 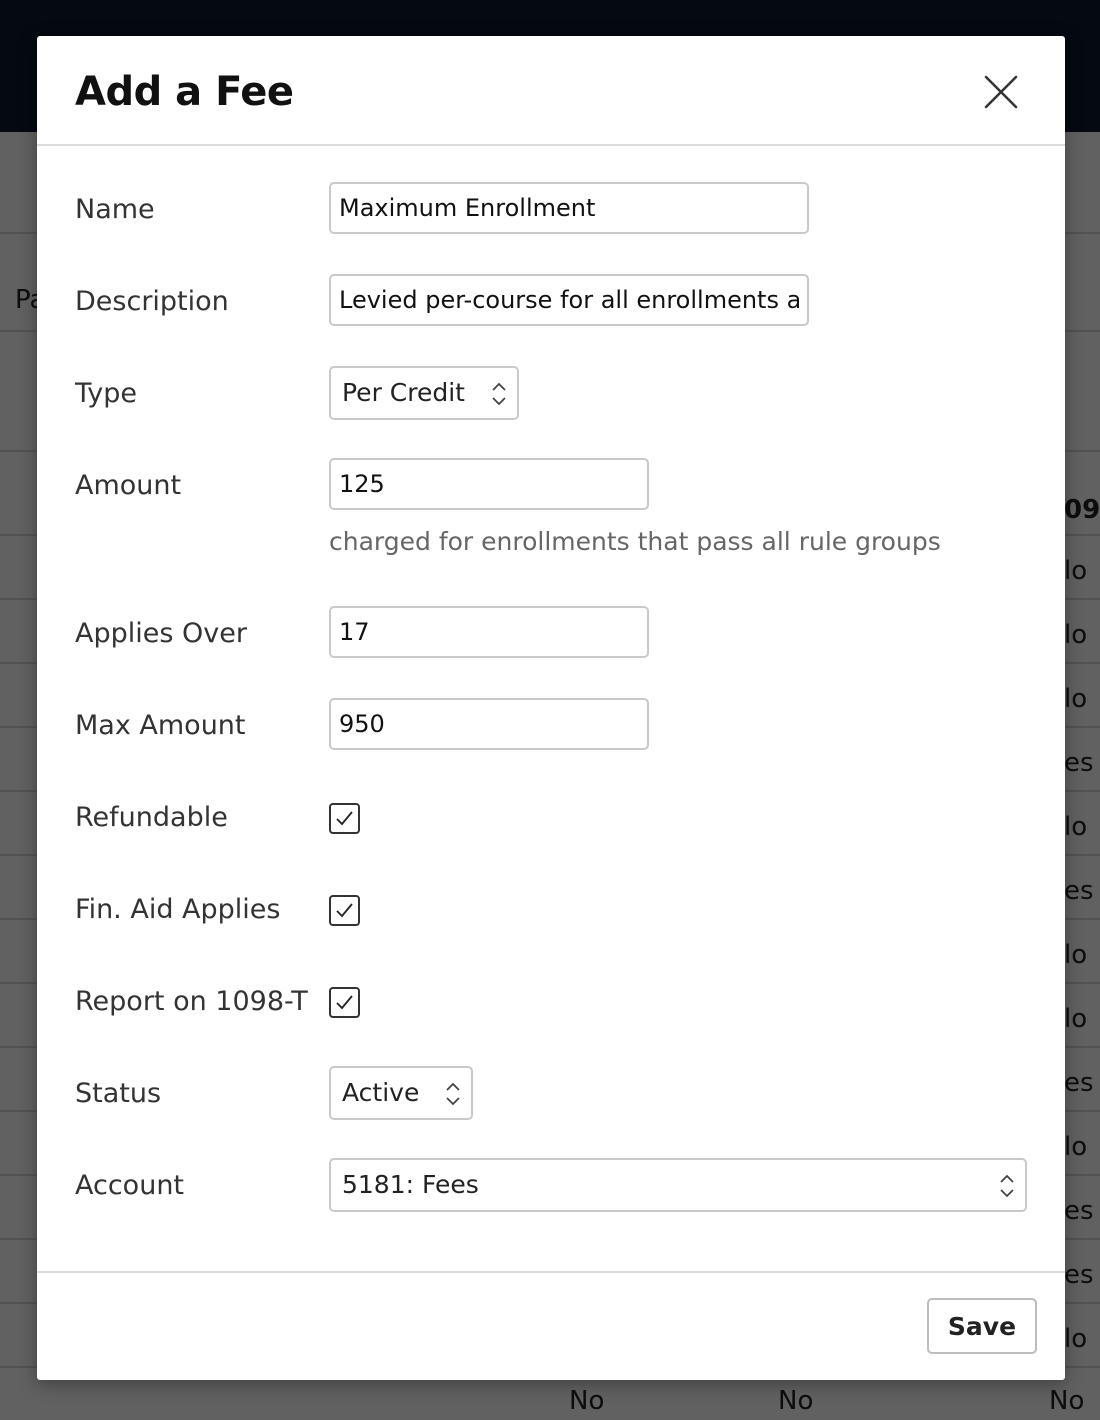 What do you see at coordinates (130, 1185) in the screenshot?
I see `account-label: Account` at bounding box center [130, 1185].